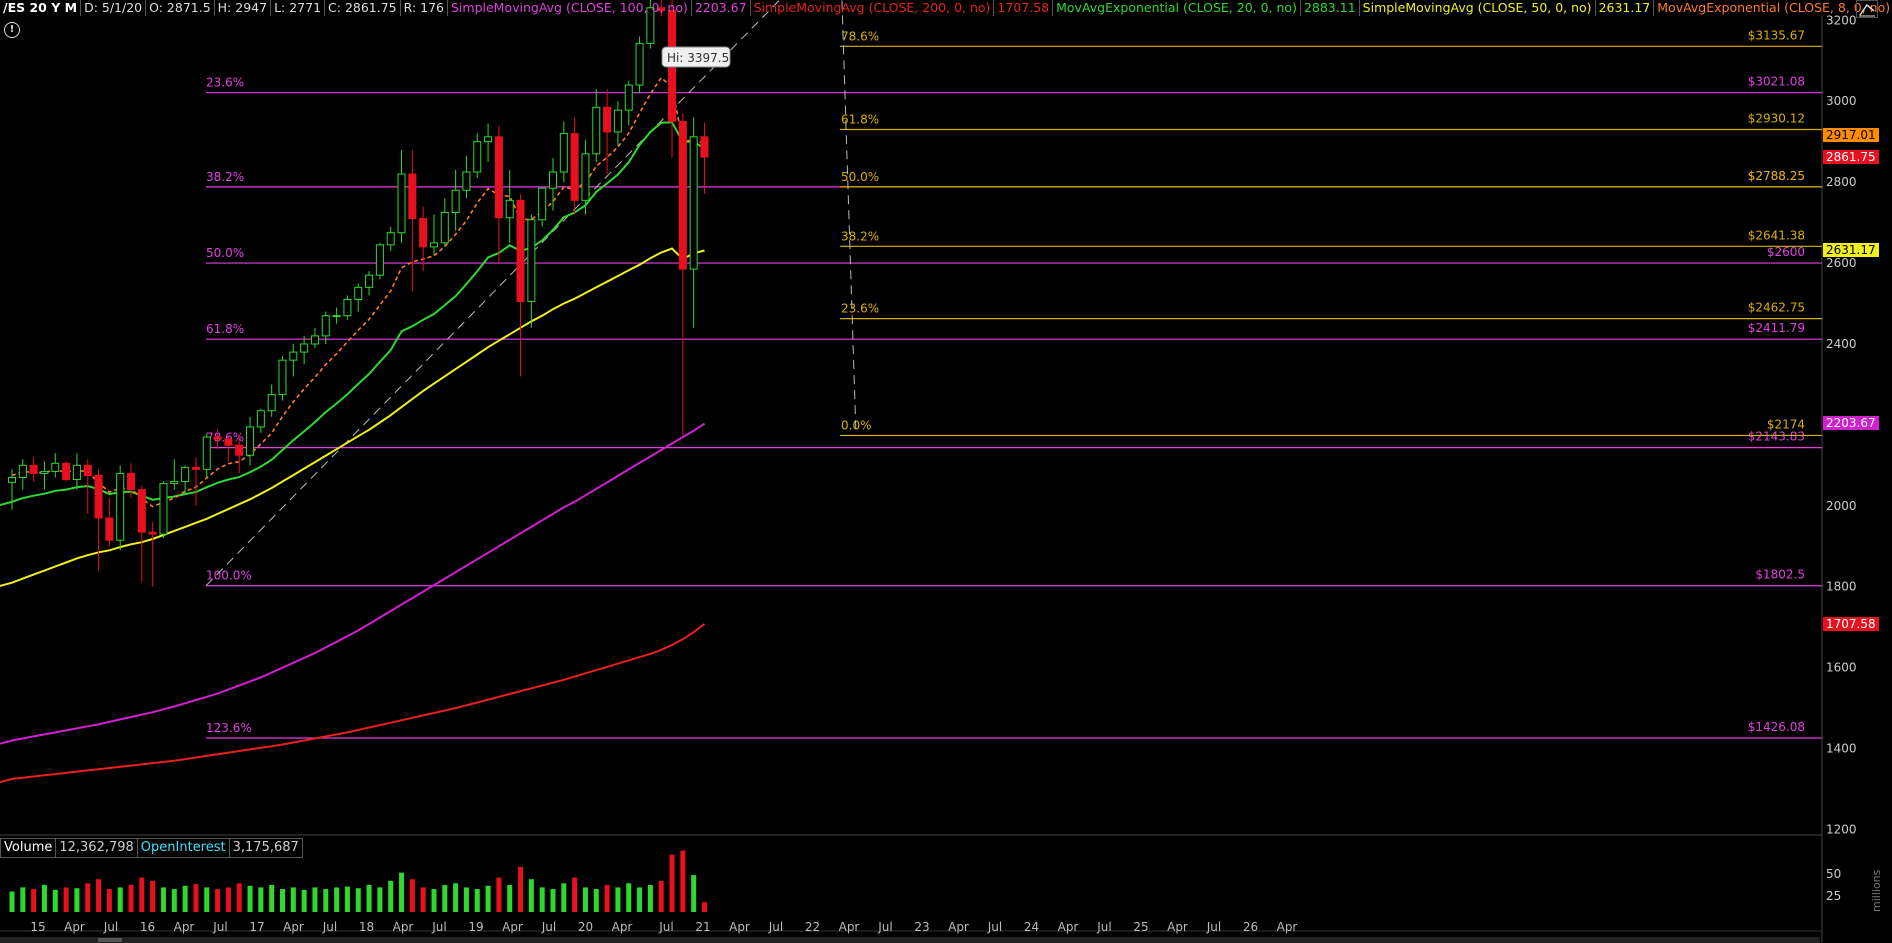 Image resolution: width=1892 pixels, height=943 pixels. I want to click on x-tick-label: 15, so click(37, 927).